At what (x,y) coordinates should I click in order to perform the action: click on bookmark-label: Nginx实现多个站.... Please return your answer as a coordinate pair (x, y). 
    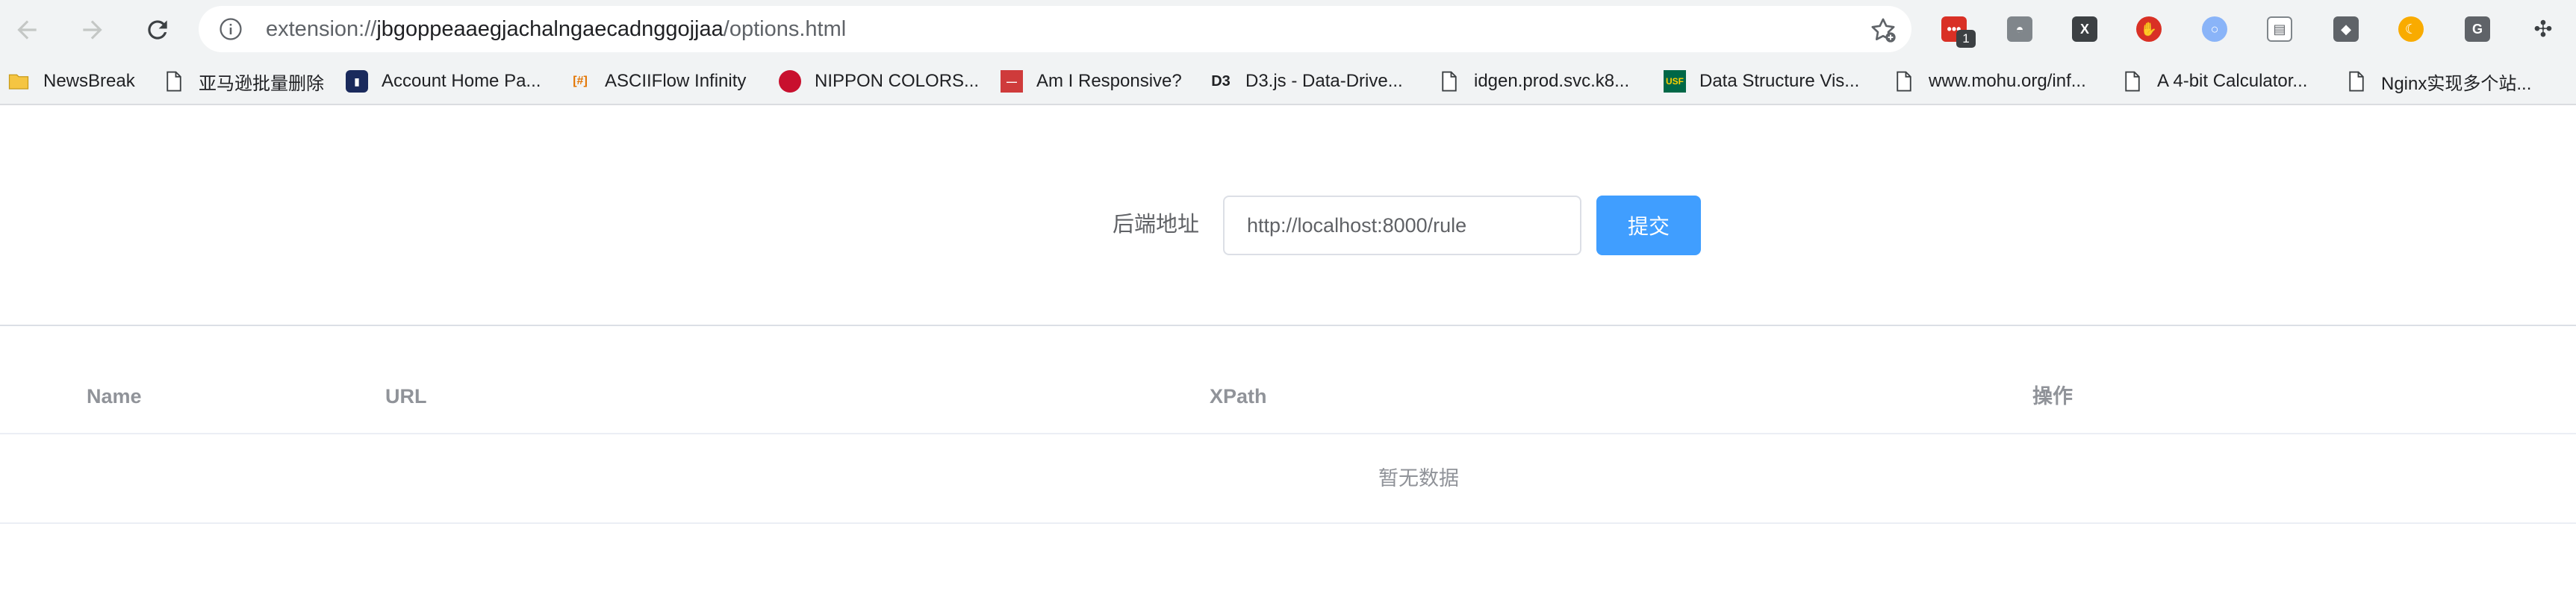
    Looking at the image, I should click on (2456, 83).